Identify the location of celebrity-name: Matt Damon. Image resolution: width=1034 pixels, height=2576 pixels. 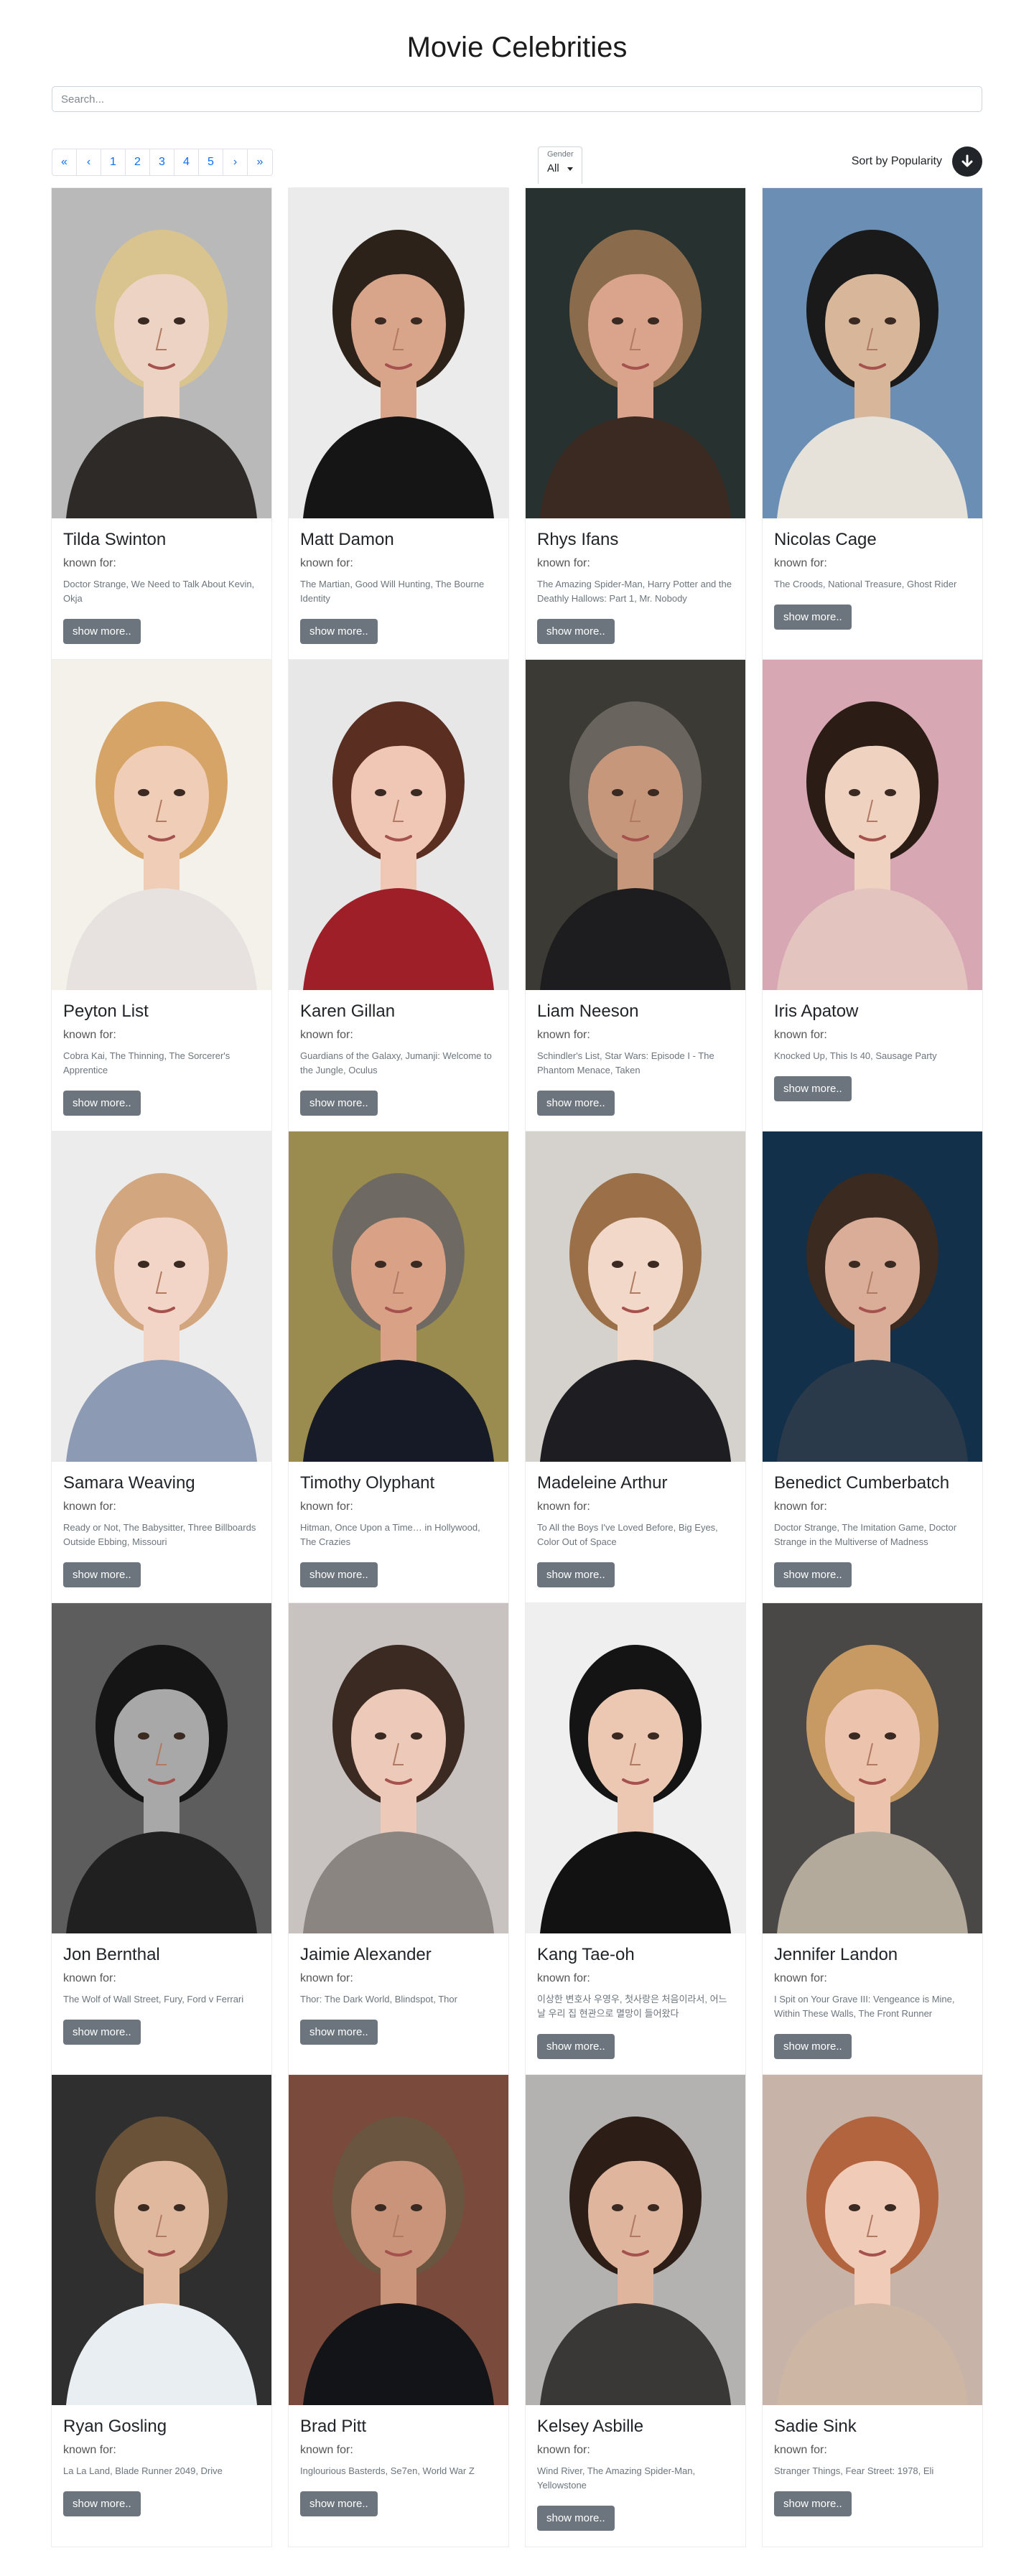
(347, 539).